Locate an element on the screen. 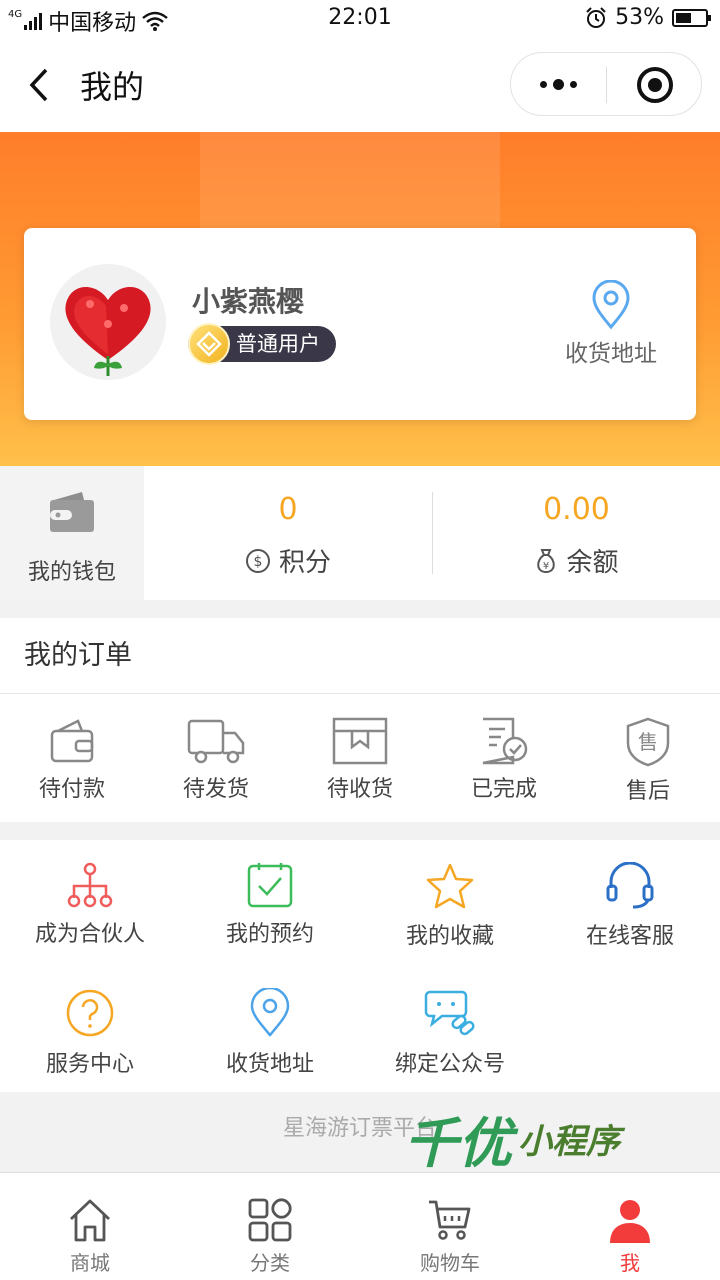 The height and width of the screenshot is (1280, 720). balance-value: 0.00 is located at coordinates (576, 509).